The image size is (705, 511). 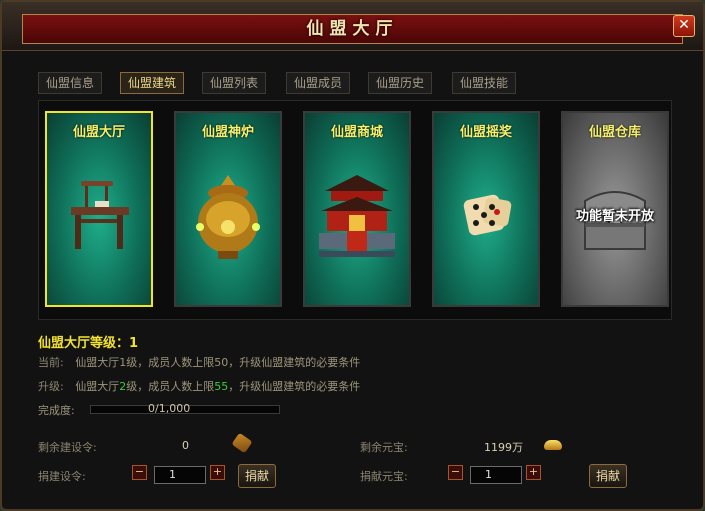 What do you see at coordinates (152, 83) in the screenshot?
I see `tab-guild-buildings: 仙盟建筑` at bounding box center [152, 83].